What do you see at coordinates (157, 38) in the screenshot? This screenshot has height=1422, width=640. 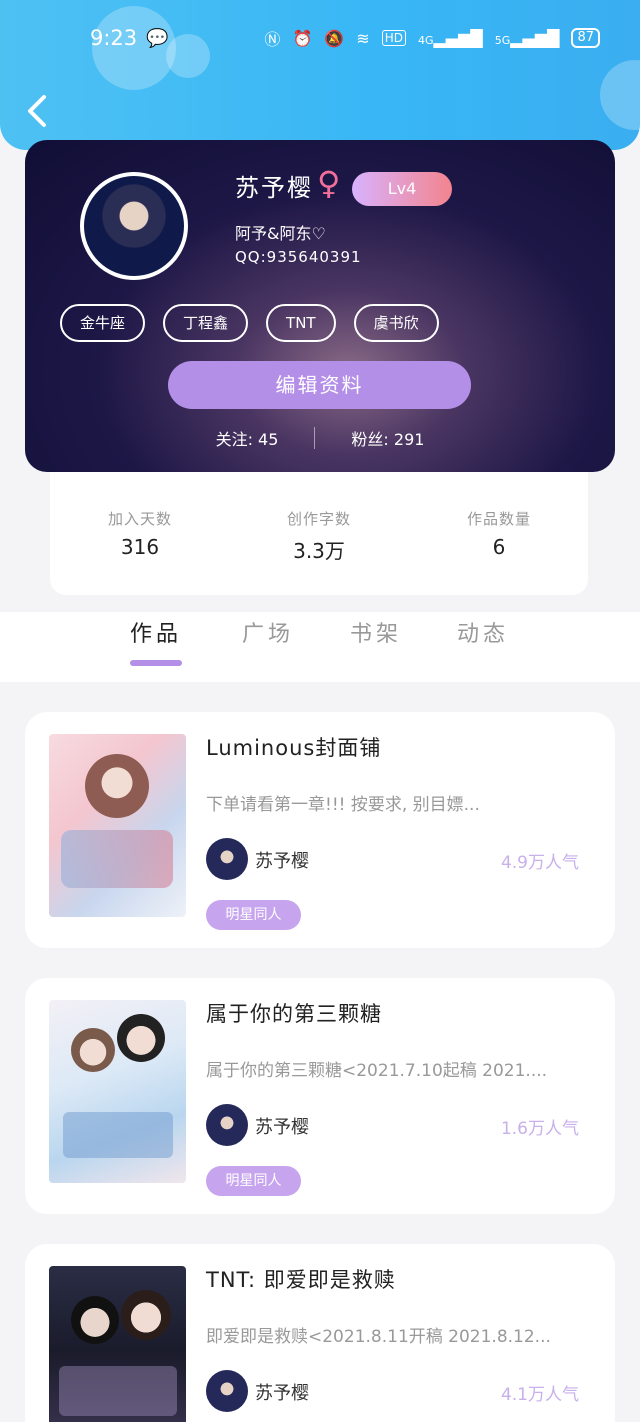 I see `wechat-icon: 💬` at bounding box center [157, 38].